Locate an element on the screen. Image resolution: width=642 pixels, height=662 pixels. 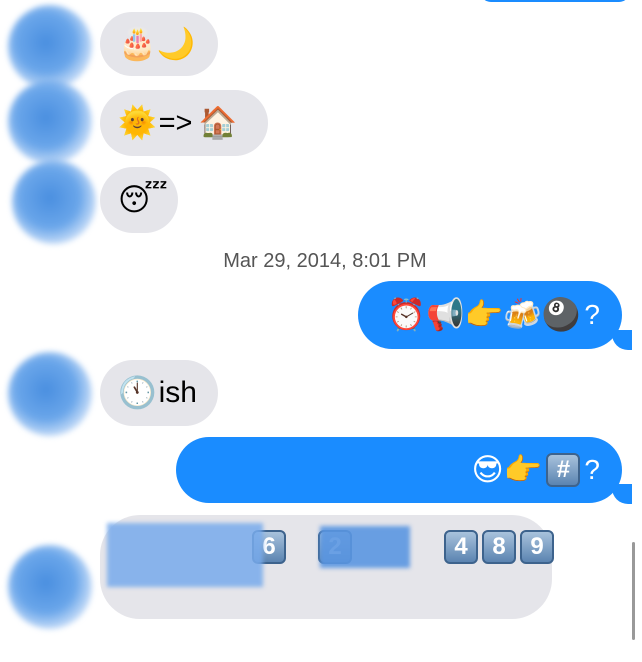
sleeping-emoji: 😴 is located at coordinates (143, 199).